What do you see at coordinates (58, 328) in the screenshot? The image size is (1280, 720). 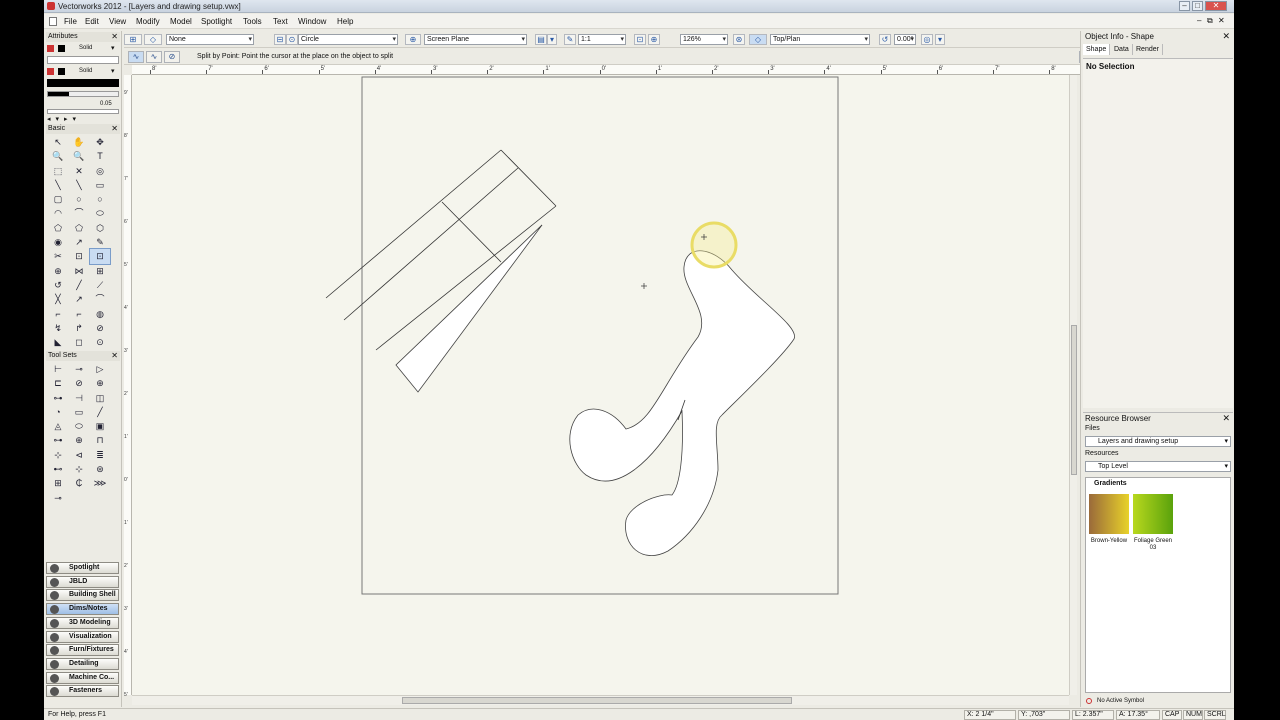 I see `basic-tool-39-icon: ↯` at bounding box center [58, 328].